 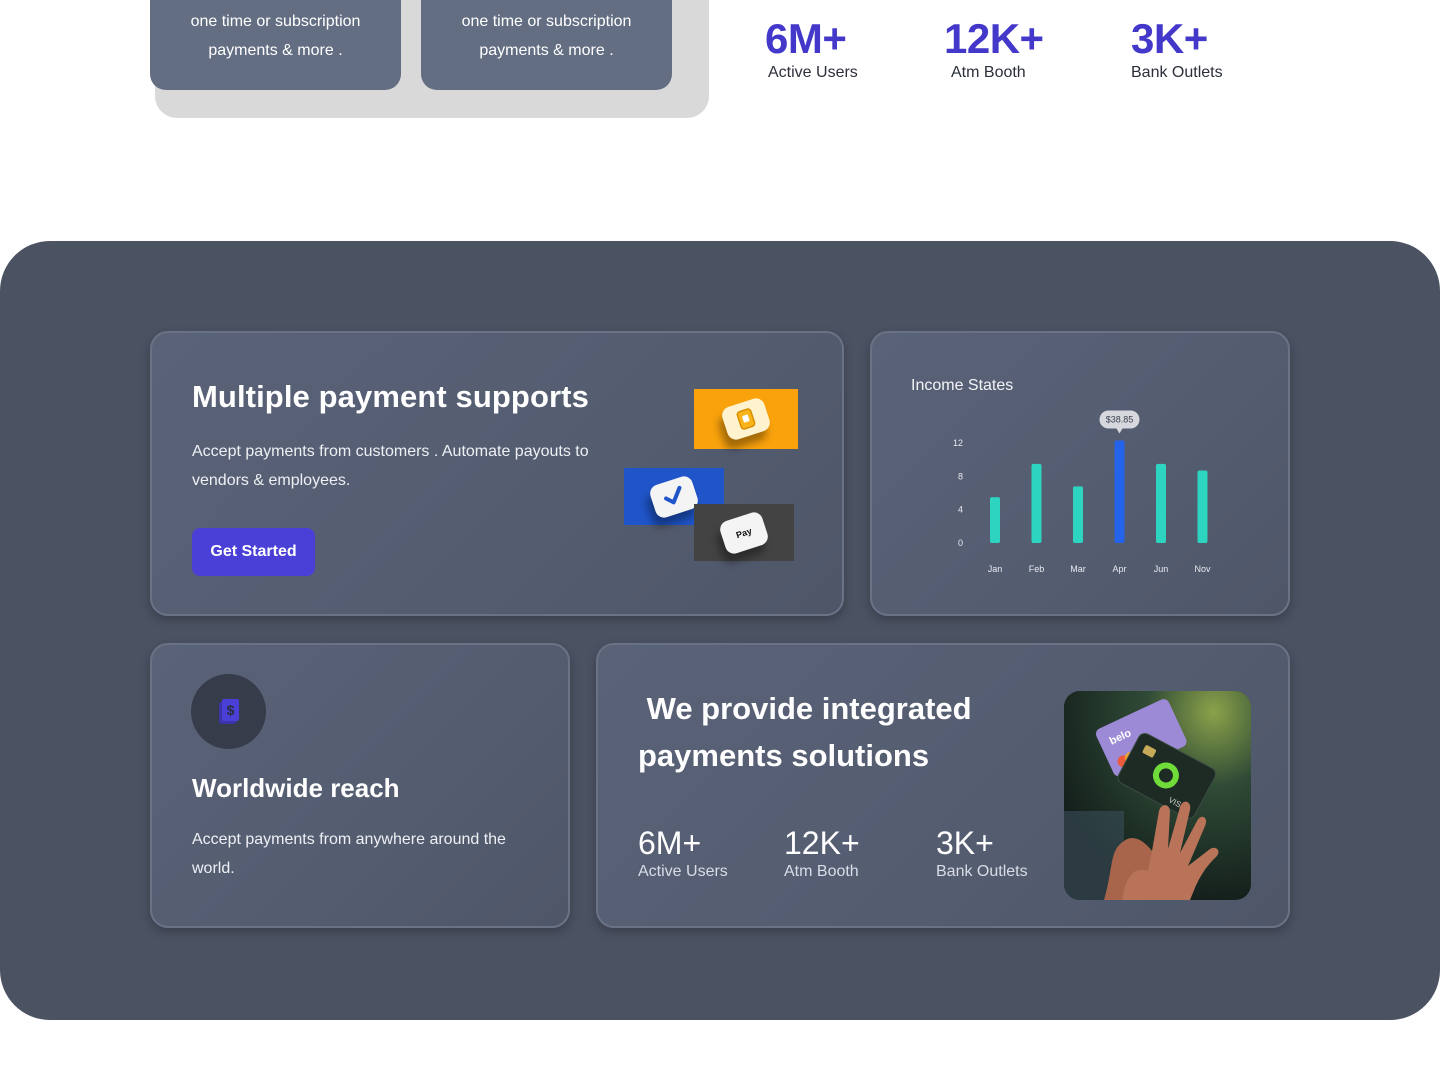 I want to click on x-tick-label: Feb, so click(x=1037, y=569).